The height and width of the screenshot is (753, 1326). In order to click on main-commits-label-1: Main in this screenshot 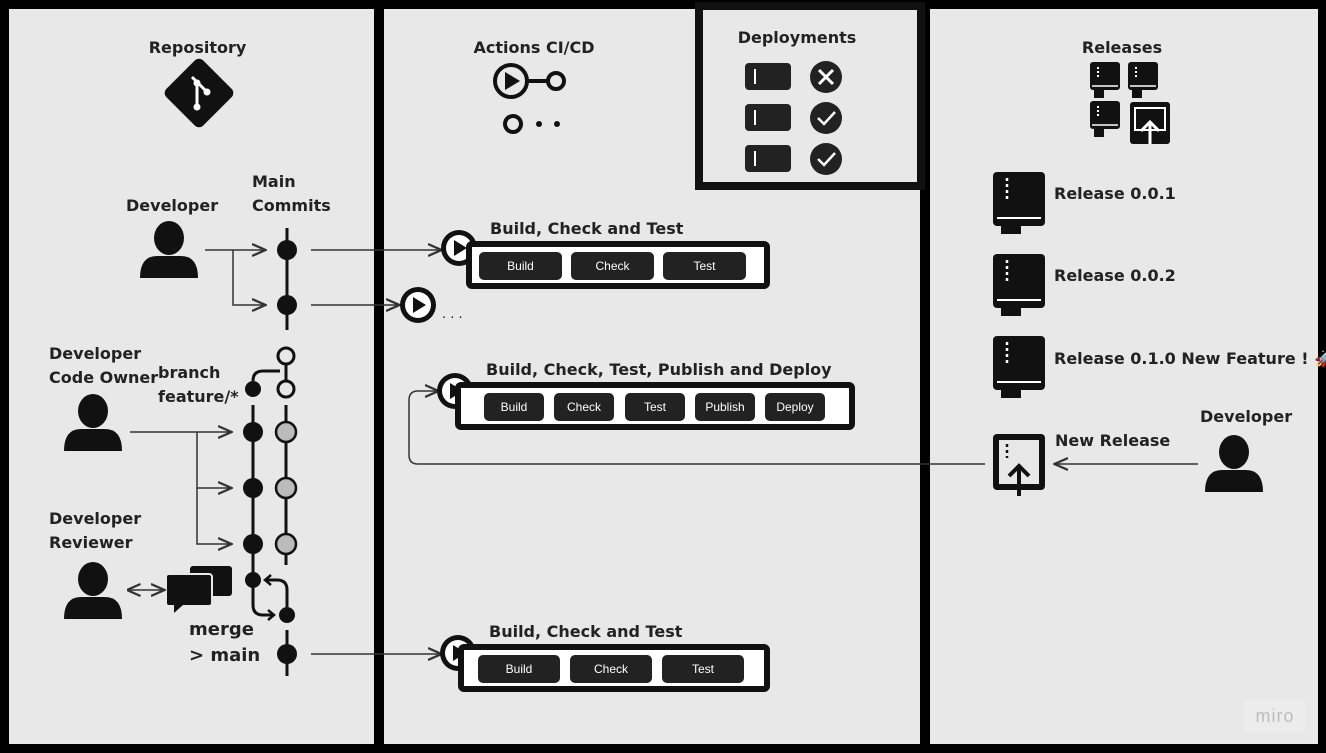, I will do `click(274, 181)`.